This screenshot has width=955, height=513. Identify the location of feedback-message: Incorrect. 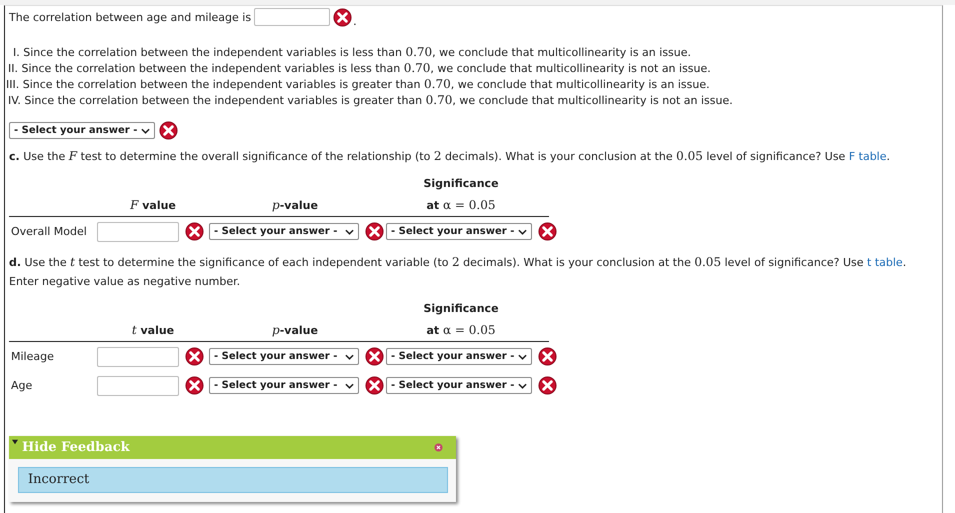
(233, 480).